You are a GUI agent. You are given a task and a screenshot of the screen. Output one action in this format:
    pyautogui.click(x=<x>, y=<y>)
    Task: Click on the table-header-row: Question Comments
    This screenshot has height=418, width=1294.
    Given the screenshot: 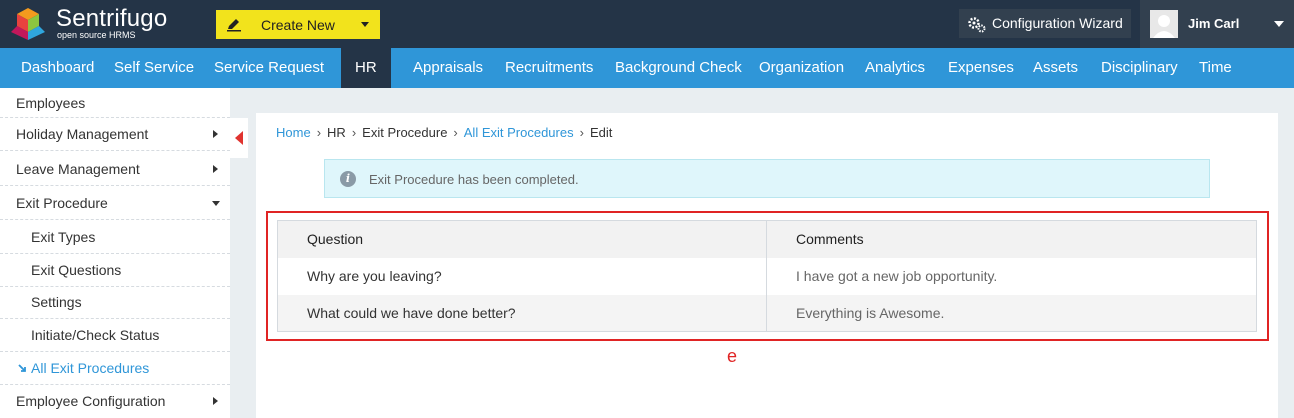 What is the action you would take?
    pyautogui.click(x=767, y=239)
    